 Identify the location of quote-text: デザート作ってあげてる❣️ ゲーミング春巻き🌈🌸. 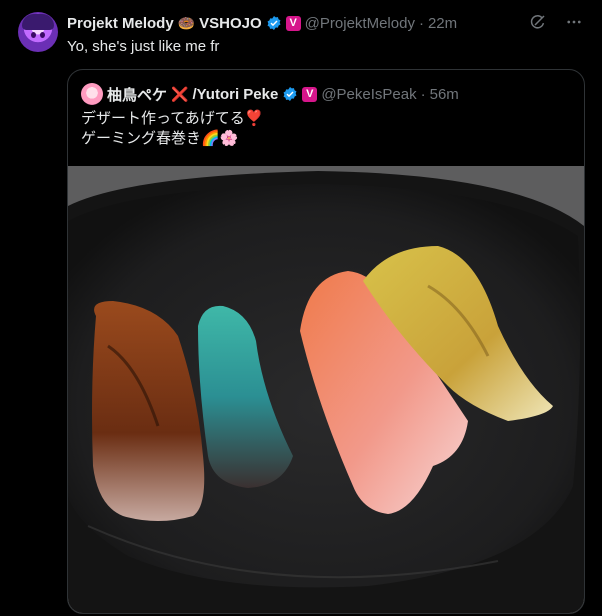
(172, 129).